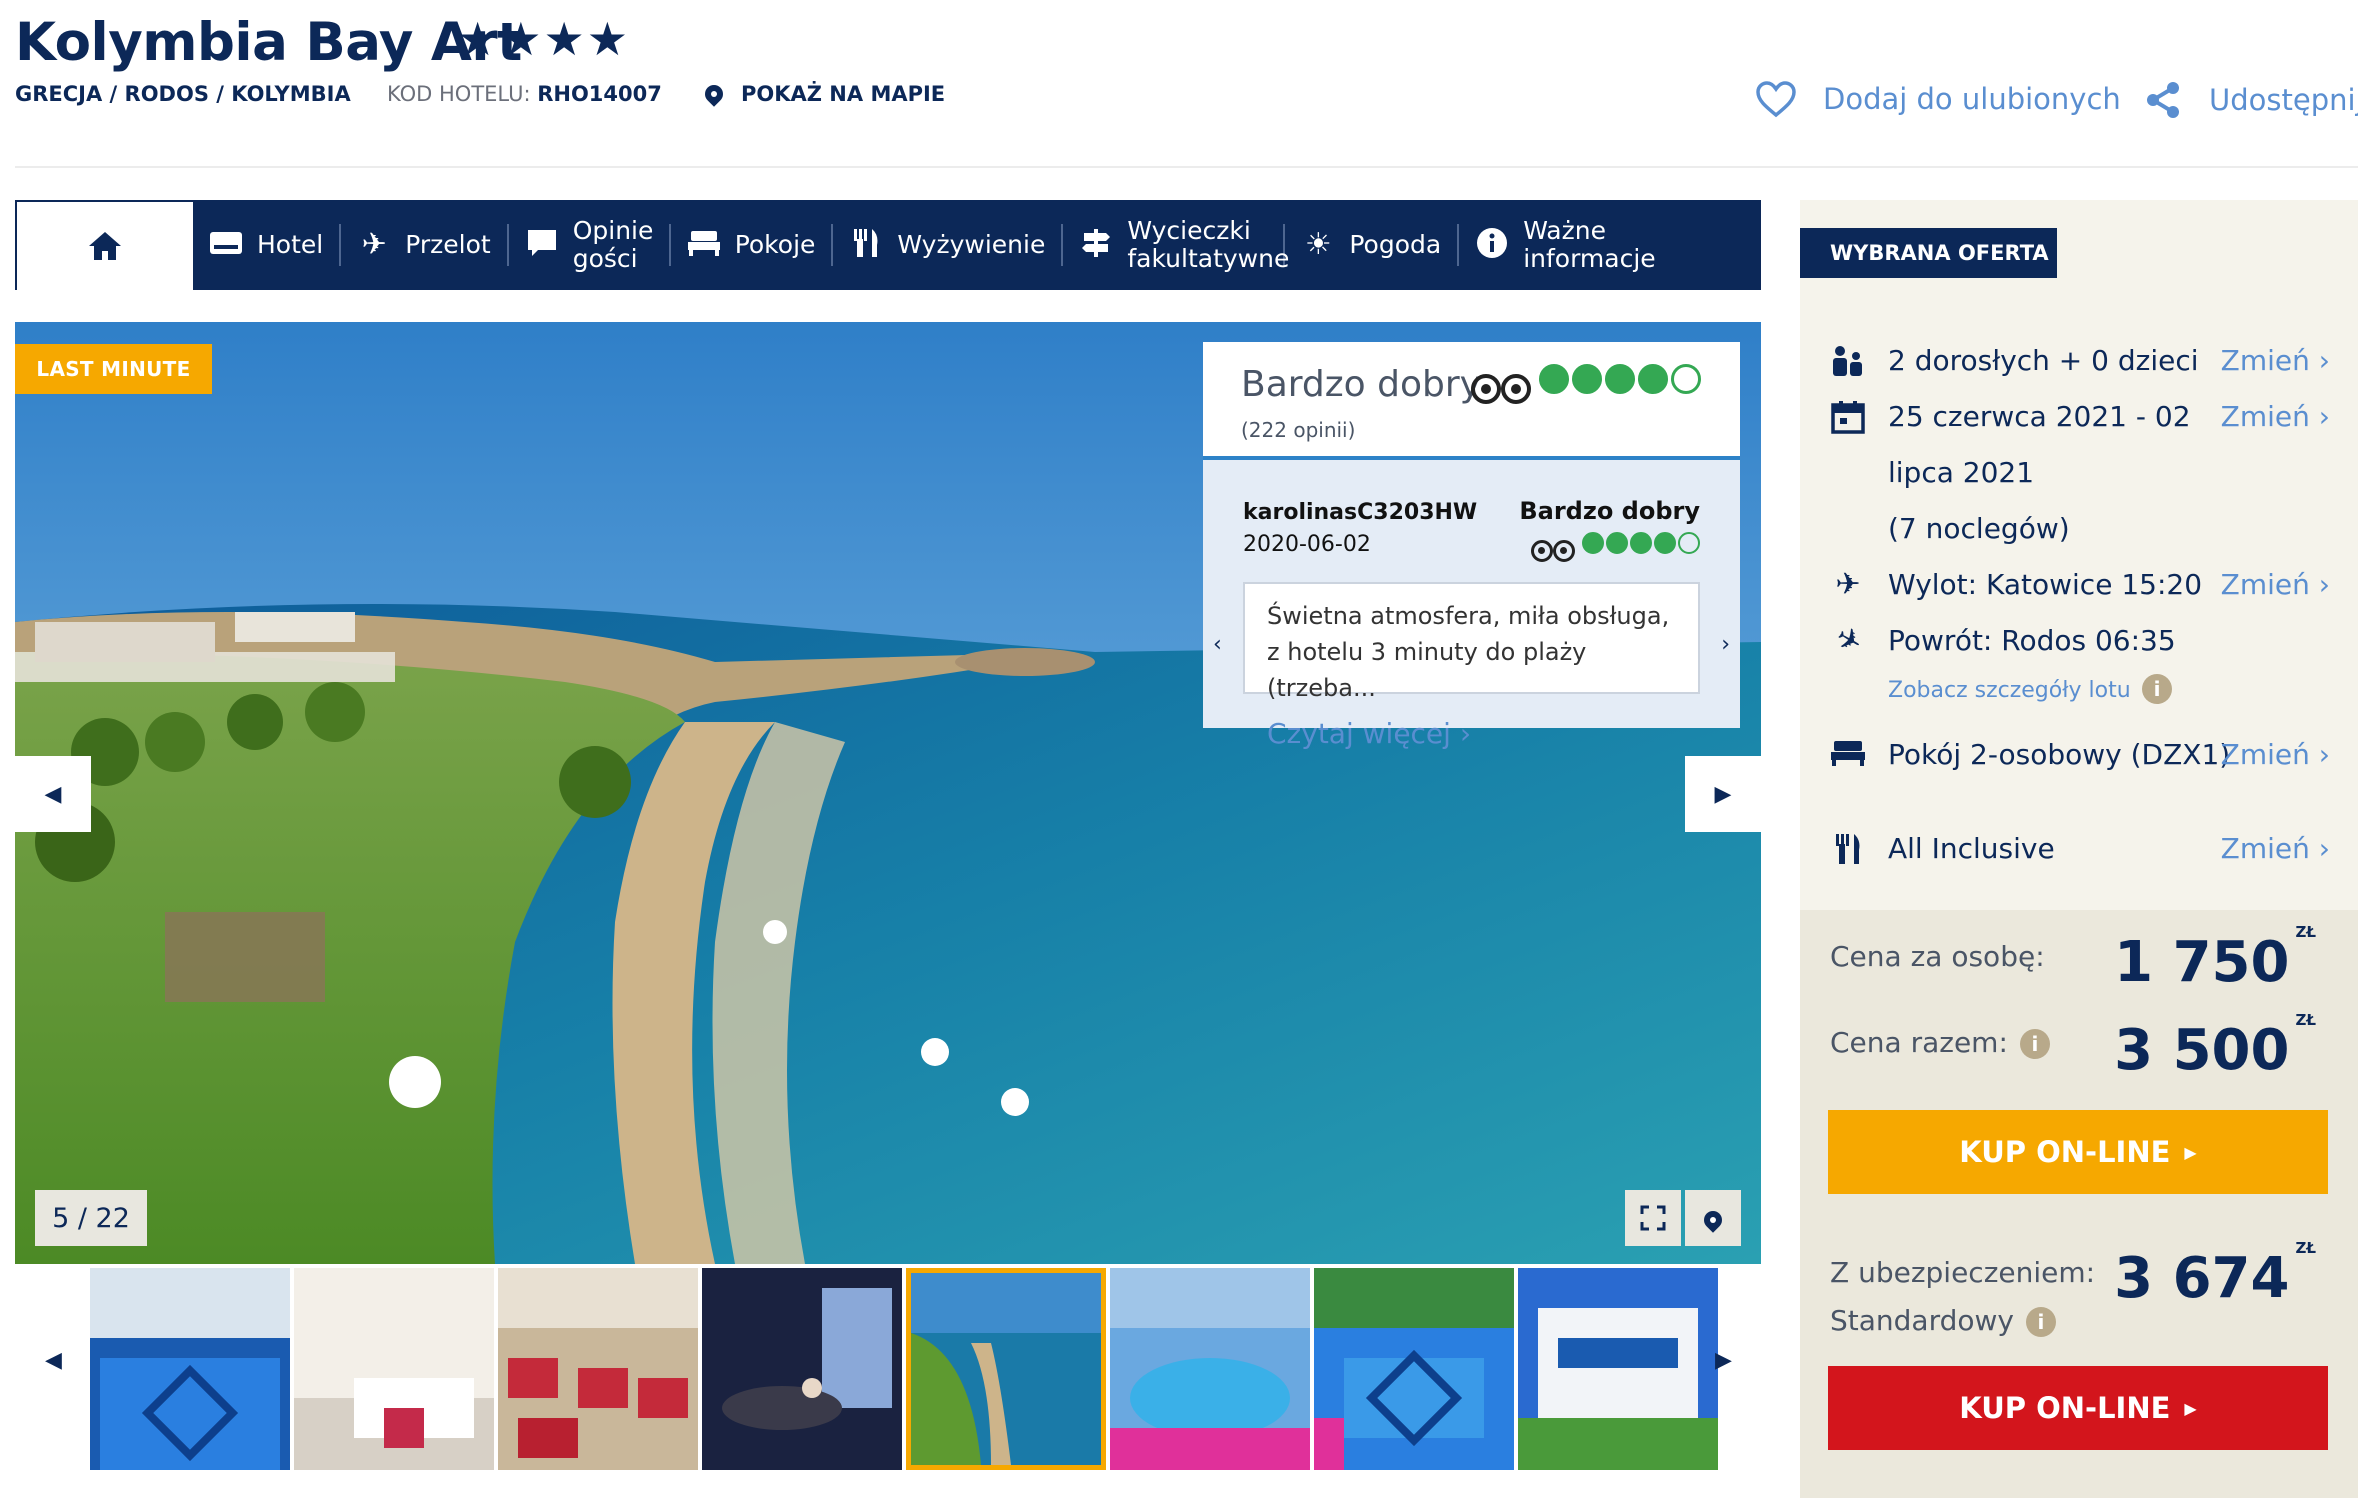  What do you see at coordinates (2275, 361) in the screenshot?
I see `change-guests-link: Zmień ›` at bounding box center [2275, 361].